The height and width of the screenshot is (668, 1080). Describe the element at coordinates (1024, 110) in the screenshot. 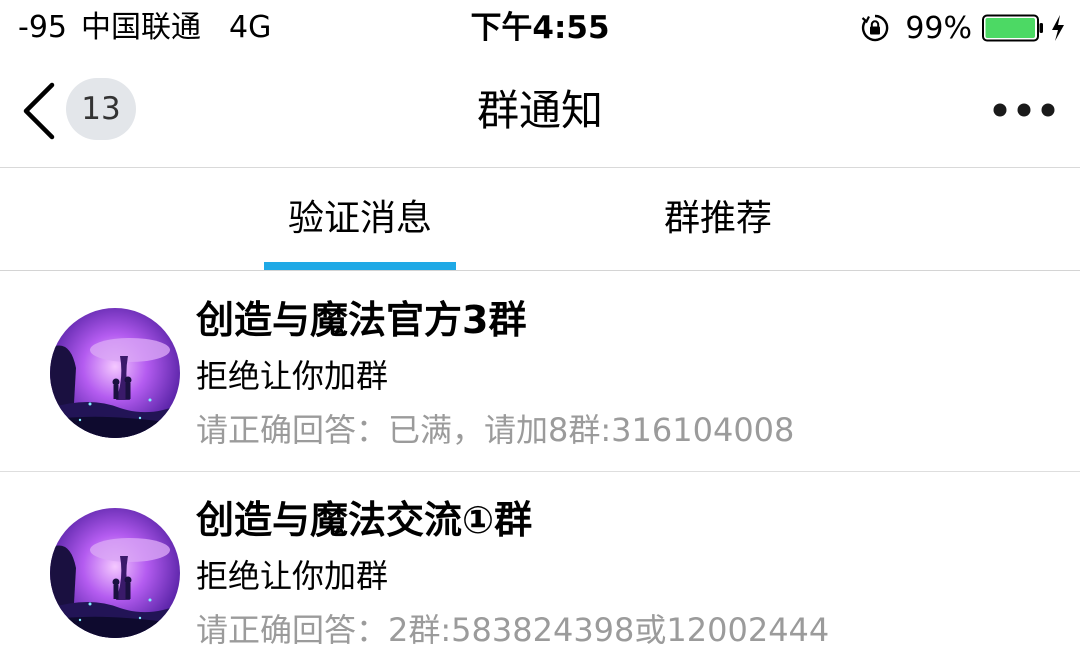

I see `more-dots-icon` at that location.